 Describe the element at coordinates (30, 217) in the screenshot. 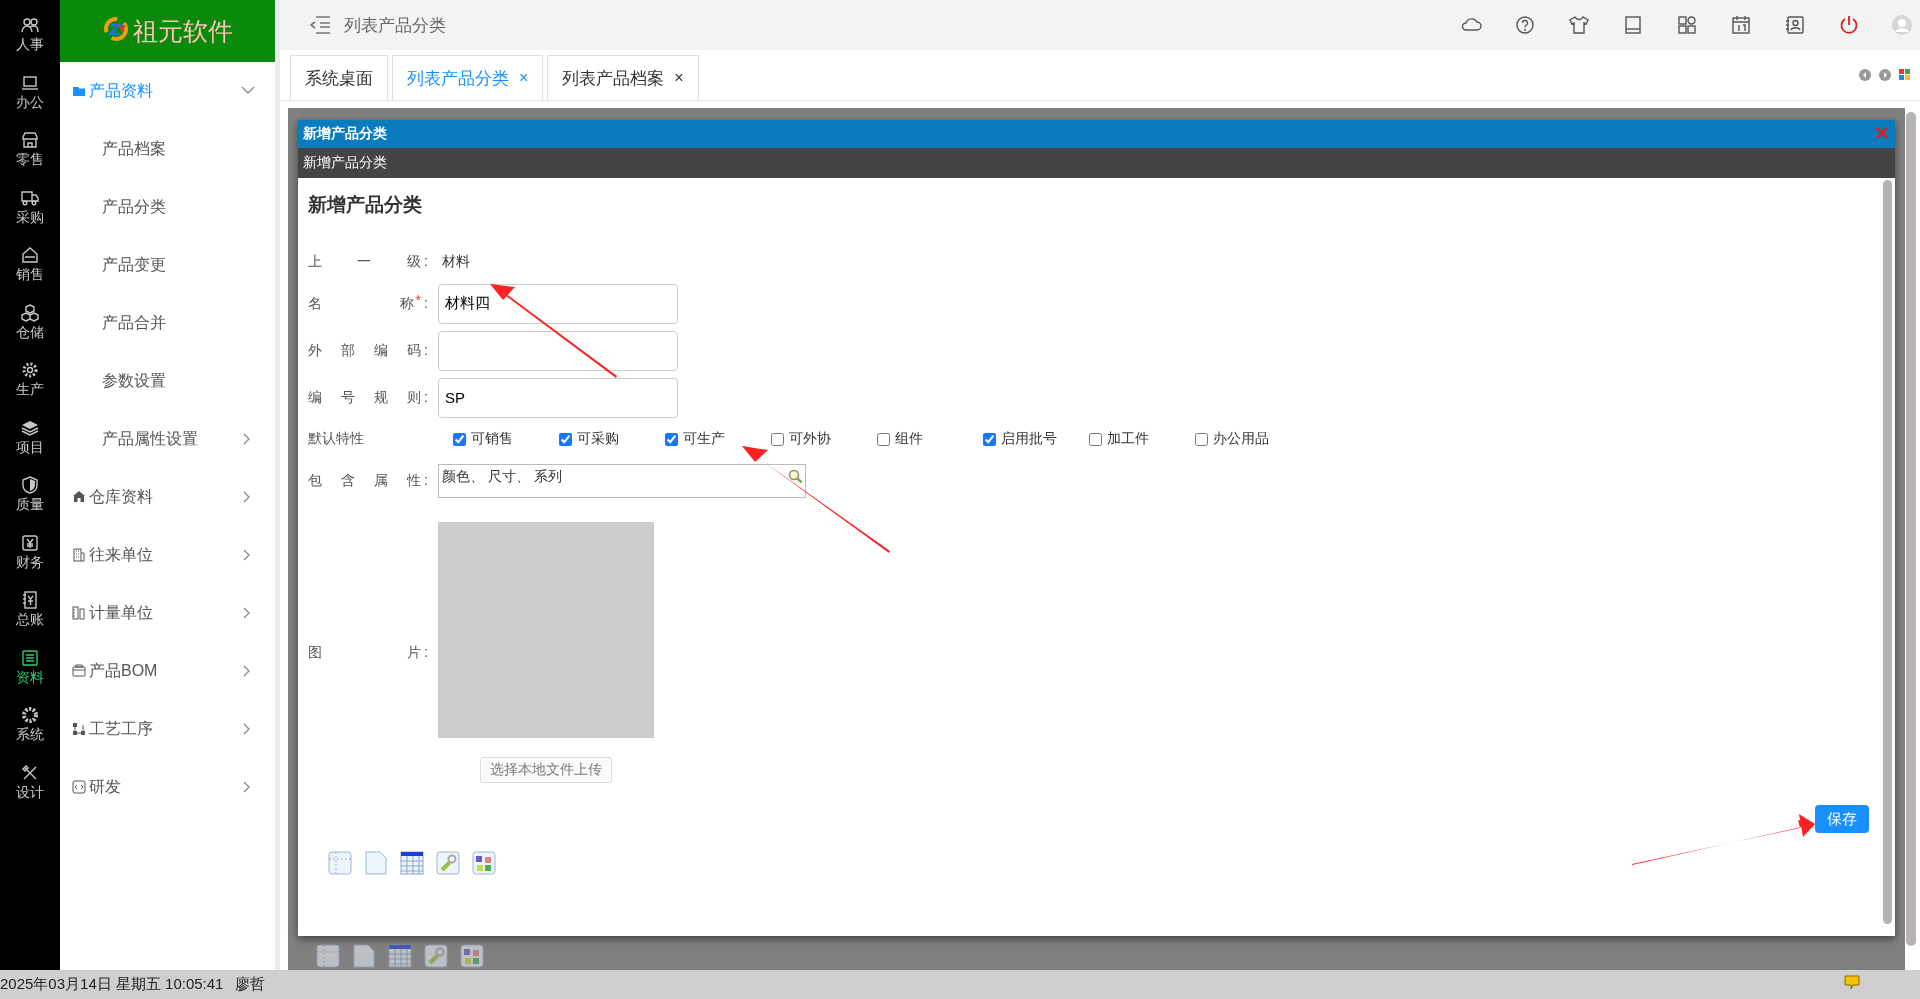

I see `rail-item: 采购` at that location.